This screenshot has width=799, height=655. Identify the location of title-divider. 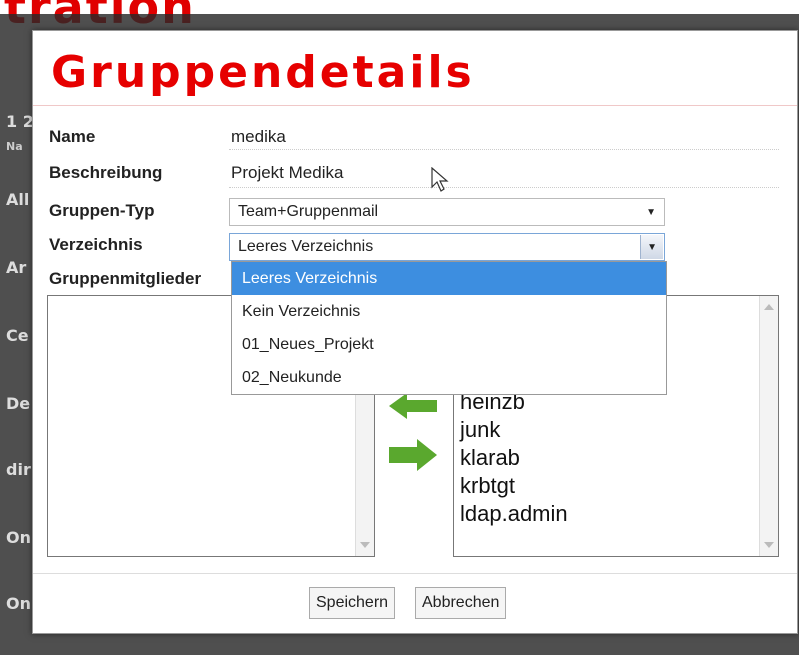
(415, 105).